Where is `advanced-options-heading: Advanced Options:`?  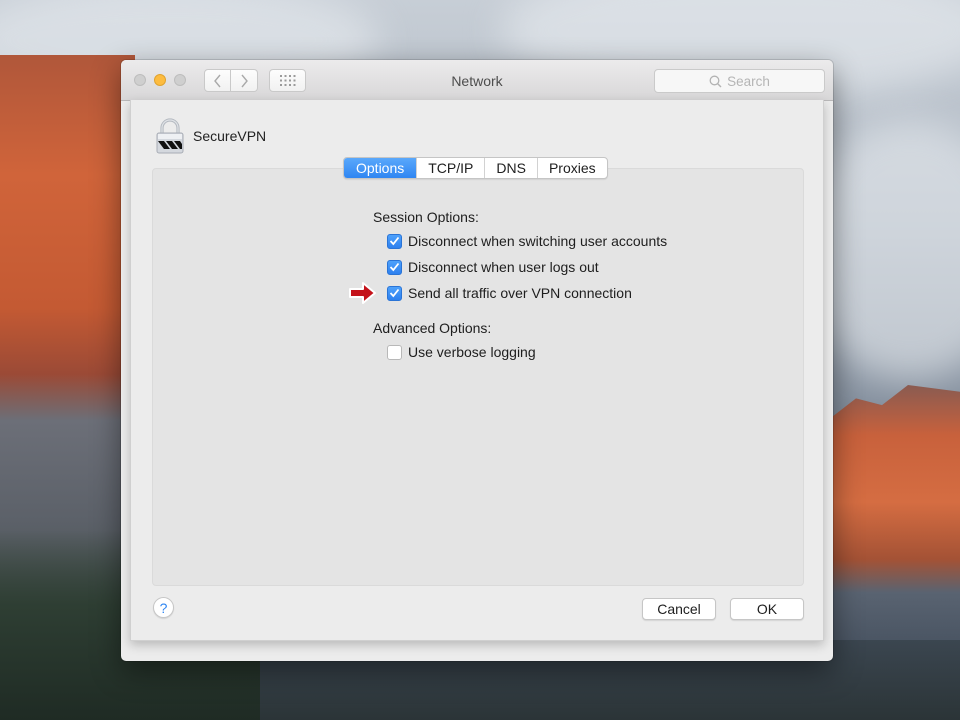 advanced-options-heading: Advanced Options: is located at coordinates (432, 328).